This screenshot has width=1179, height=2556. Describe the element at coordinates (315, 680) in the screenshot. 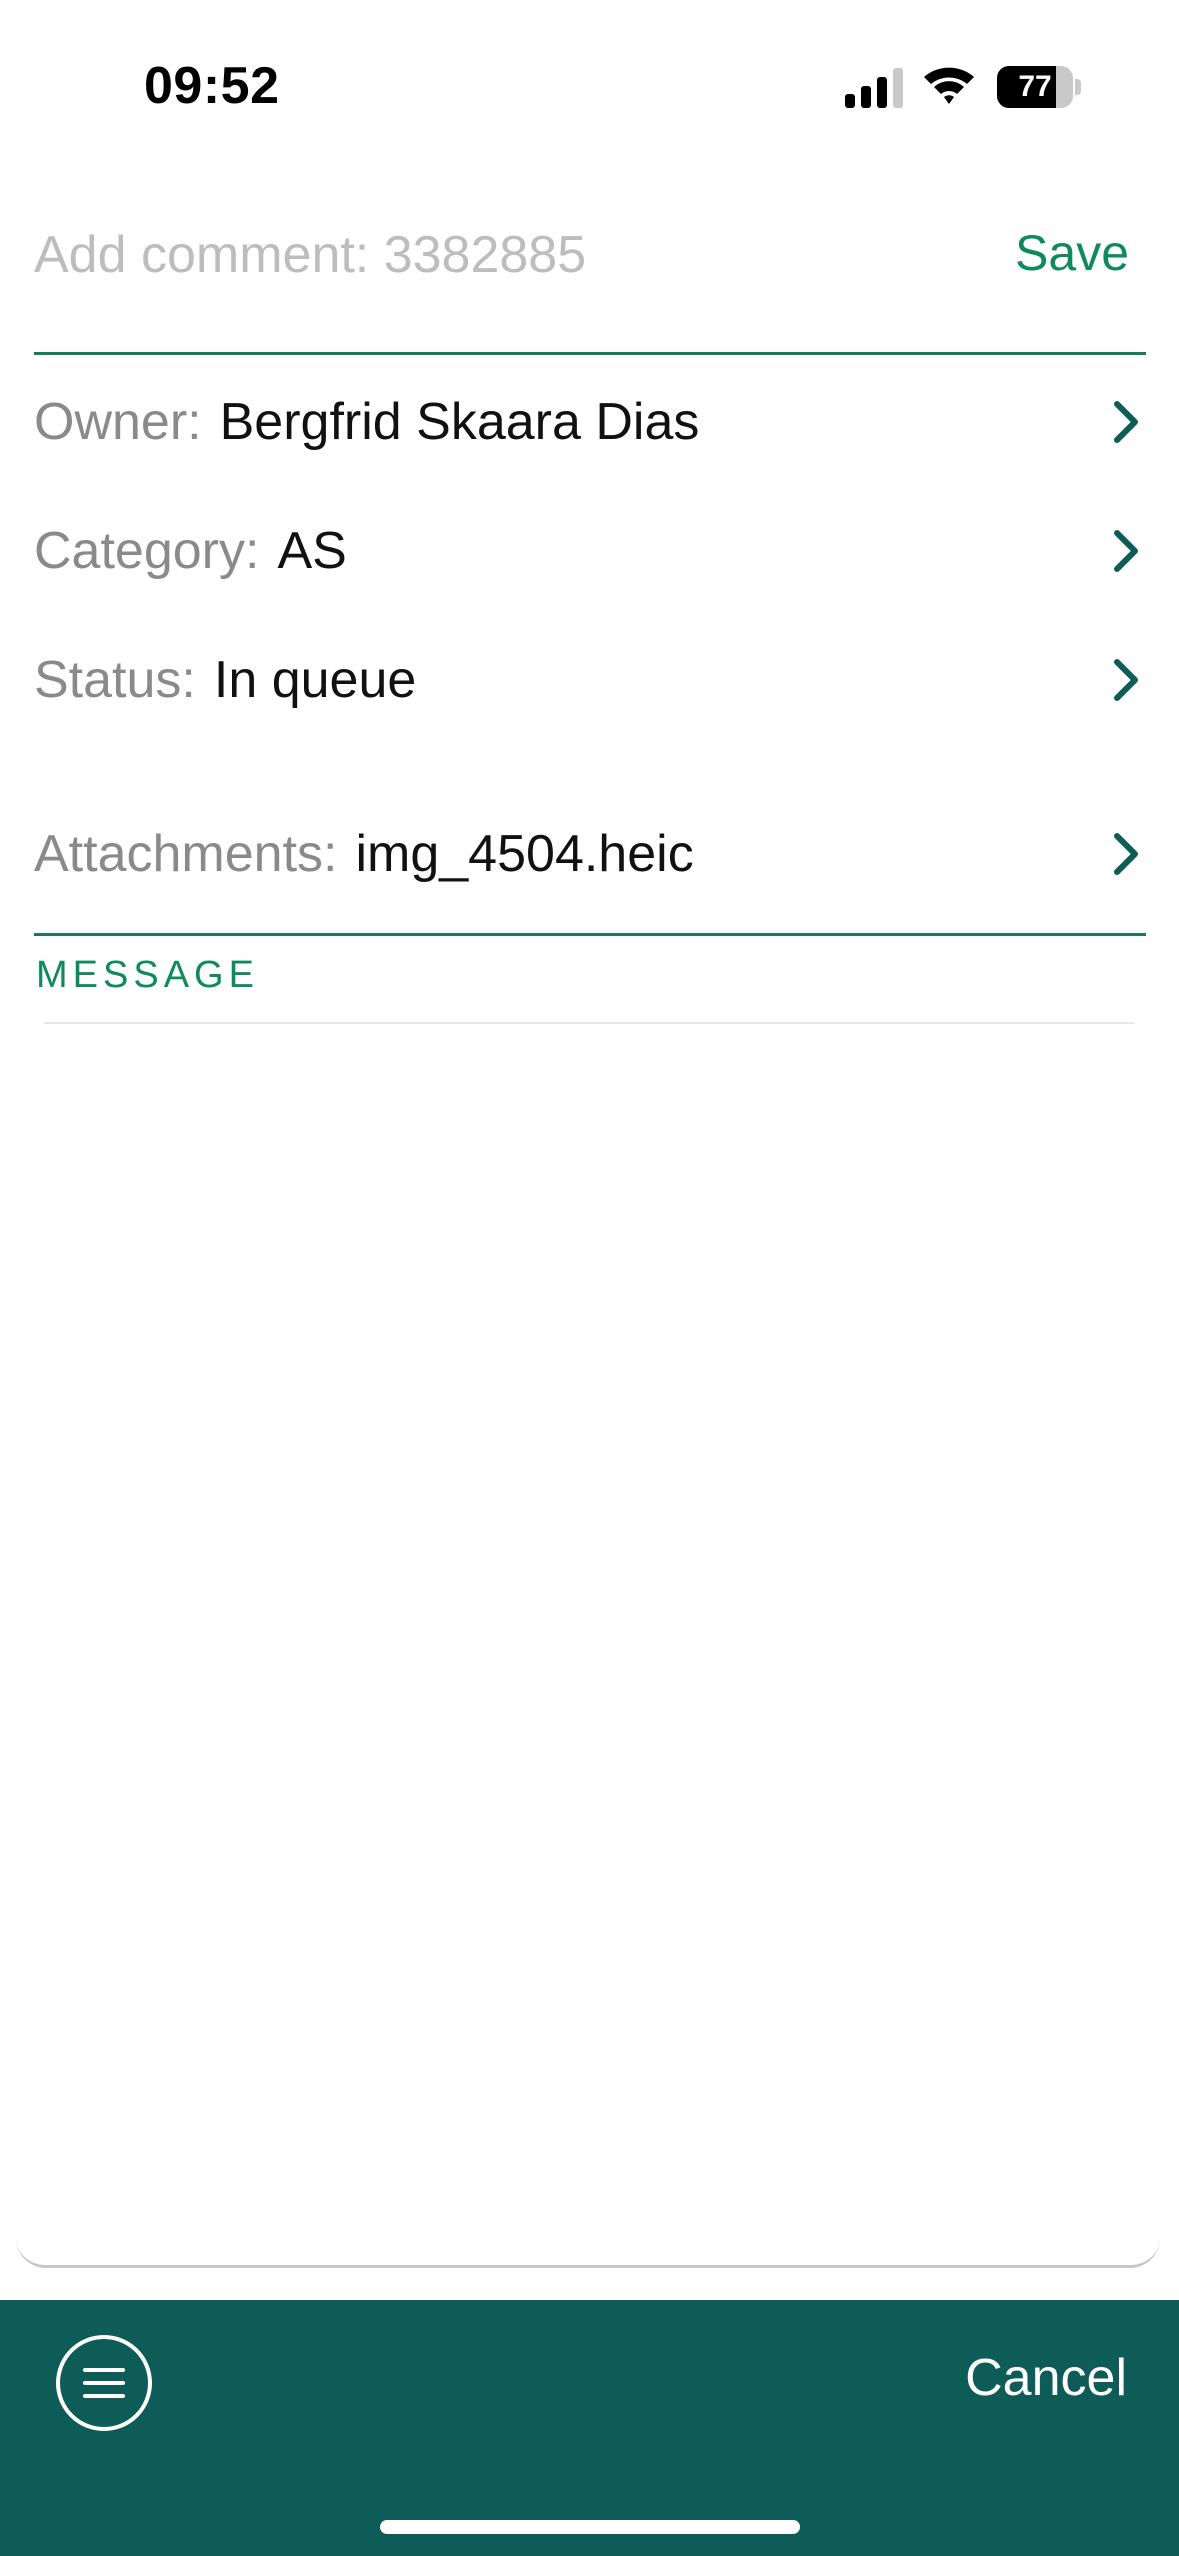

I see `status-value: In queue` at that location.